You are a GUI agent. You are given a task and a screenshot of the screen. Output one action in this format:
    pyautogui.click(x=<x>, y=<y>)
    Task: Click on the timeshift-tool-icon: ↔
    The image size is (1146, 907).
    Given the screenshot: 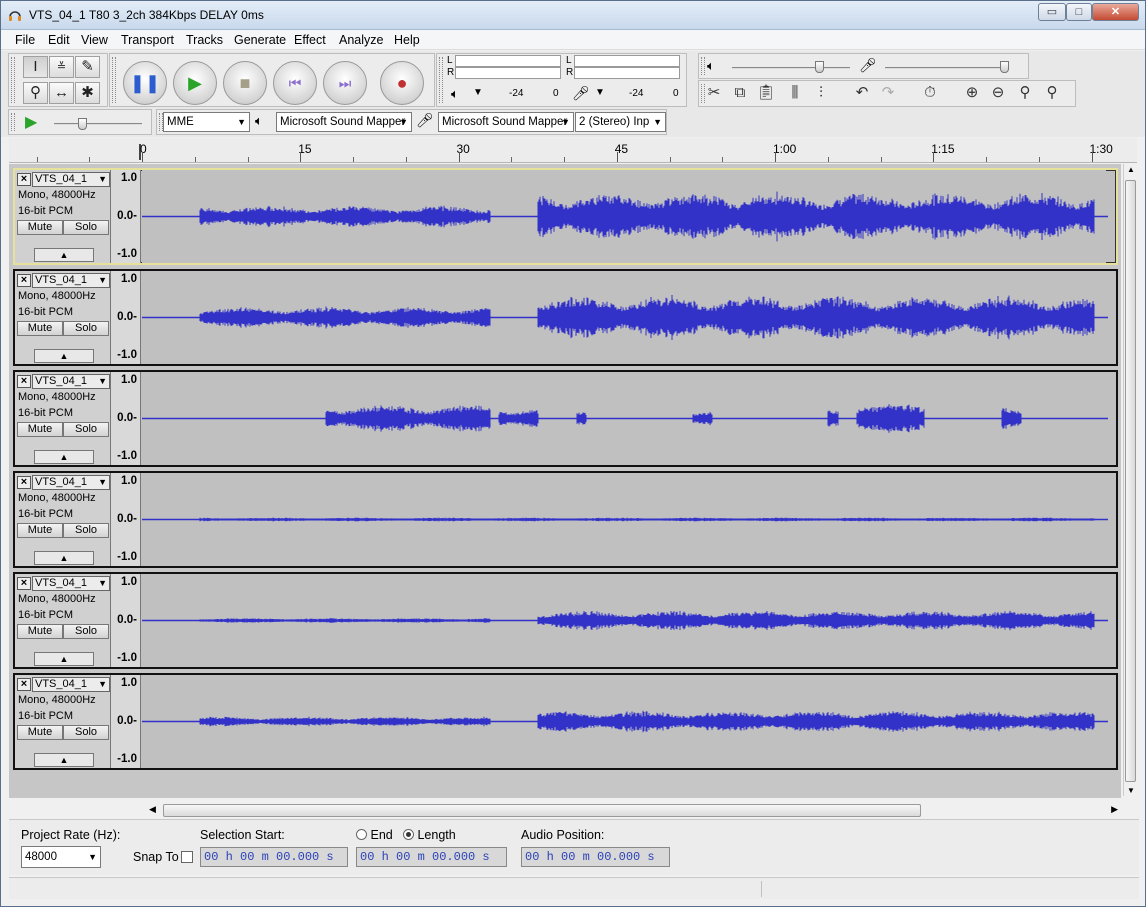 What is the action you would take?
    pyautogui.click(x=61, y=93)
    